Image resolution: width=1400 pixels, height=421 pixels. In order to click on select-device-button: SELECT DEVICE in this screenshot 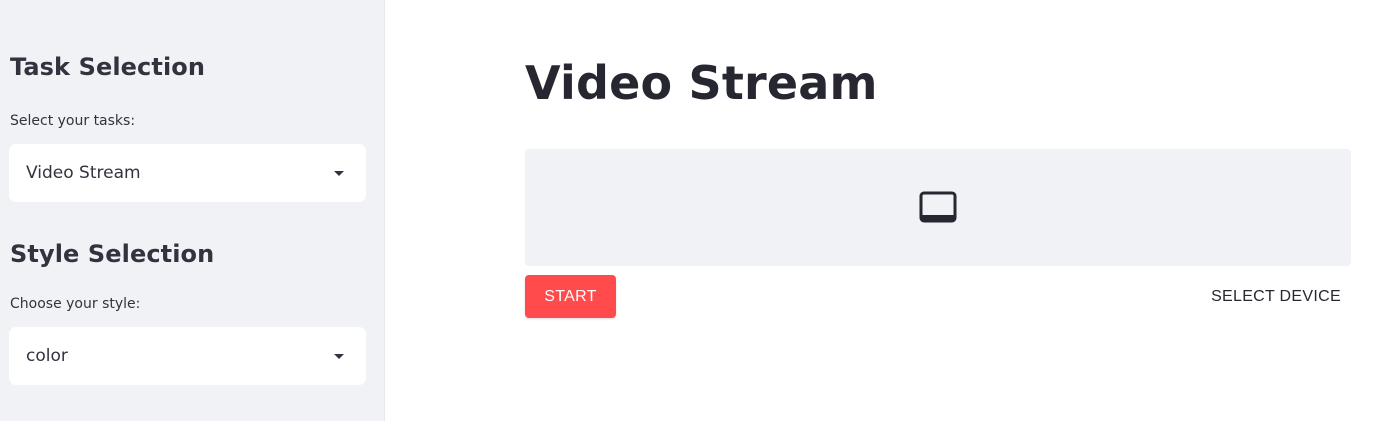, I will do `click(1276, 296)`.